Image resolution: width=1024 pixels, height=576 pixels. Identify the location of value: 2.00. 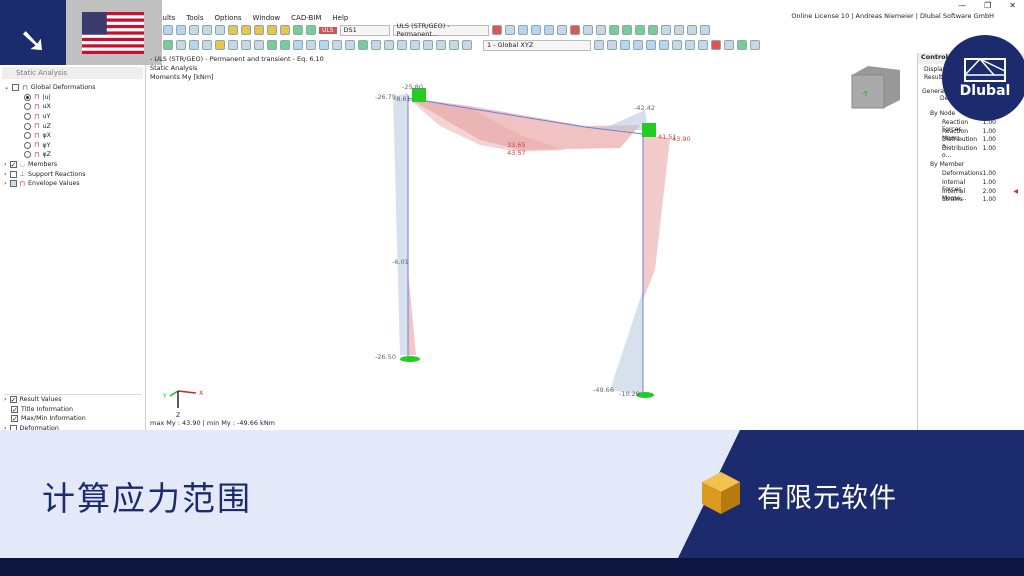
(989, 191).